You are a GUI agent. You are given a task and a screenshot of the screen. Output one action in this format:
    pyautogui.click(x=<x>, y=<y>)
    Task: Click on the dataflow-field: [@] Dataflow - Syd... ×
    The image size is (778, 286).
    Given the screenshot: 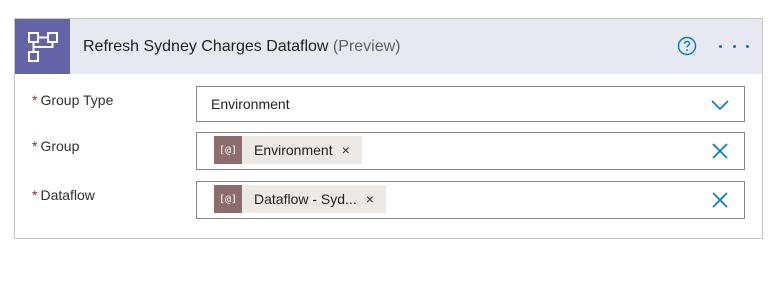 What is the action you would take?
    pyautogui.click(x=470, y=200)
    